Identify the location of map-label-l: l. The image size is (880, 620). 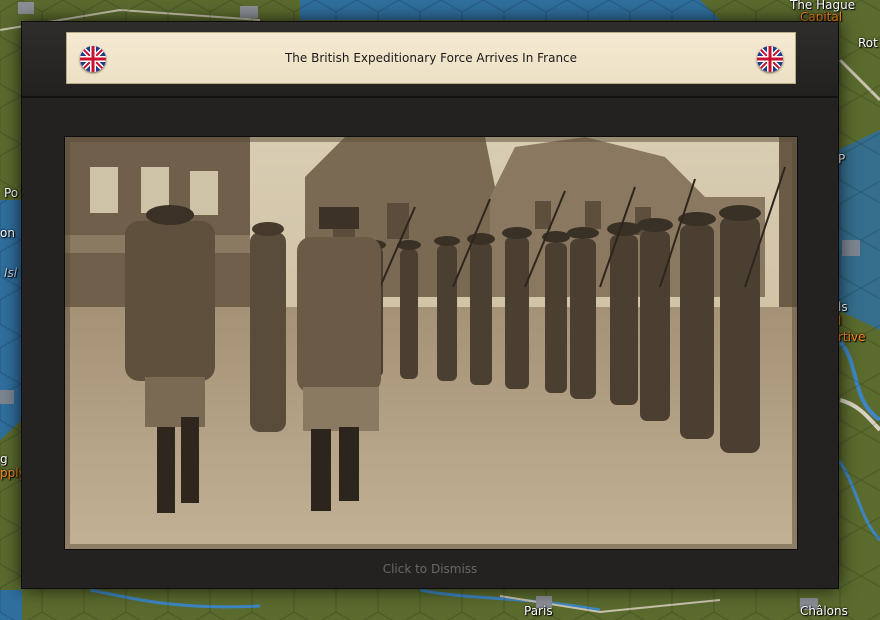
(840, 321).